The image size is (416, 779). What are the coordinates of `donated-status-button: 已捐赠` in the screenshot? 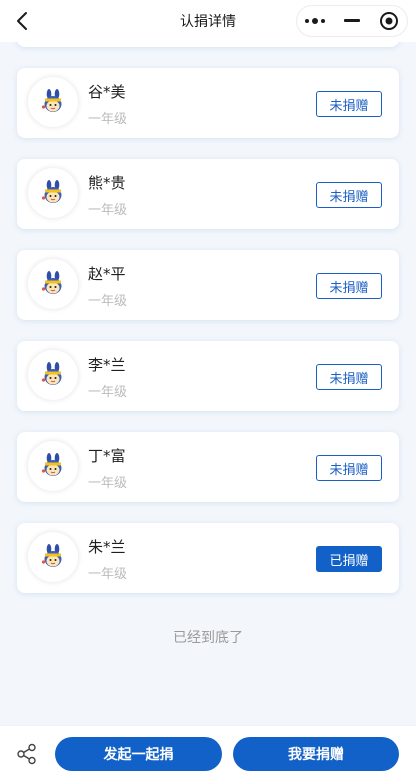 It's located at (349, 559).